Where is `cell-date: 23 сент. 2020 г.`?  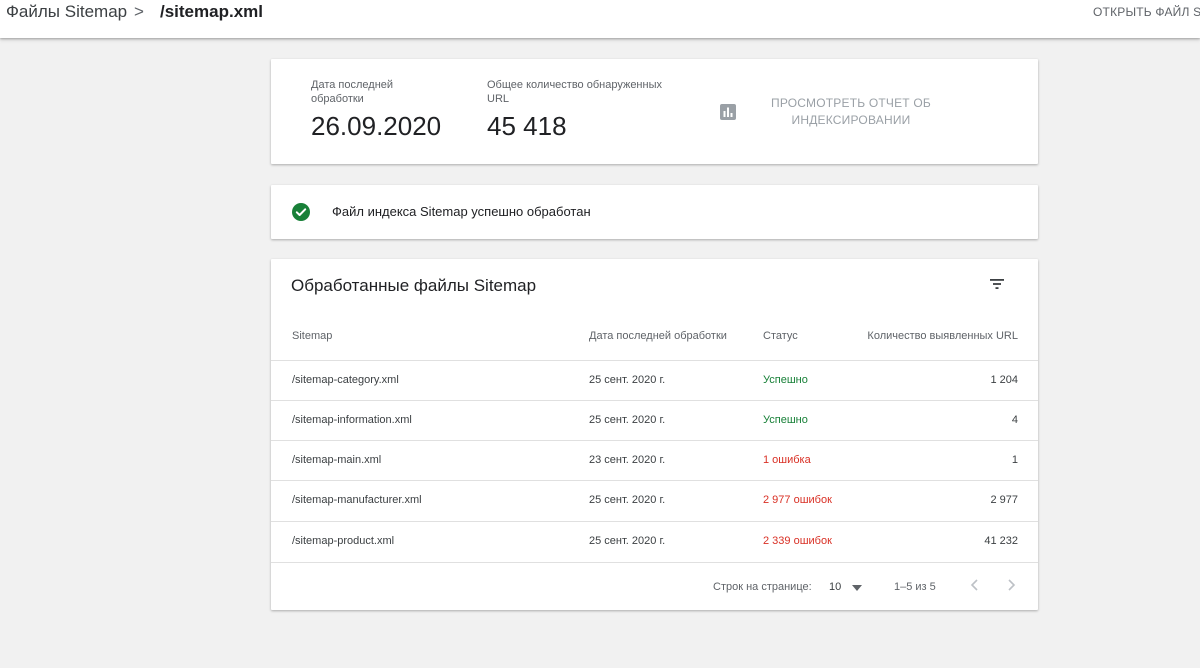 cell-date: 23 сент. 2020 г. is located at coordinates (627, 460).